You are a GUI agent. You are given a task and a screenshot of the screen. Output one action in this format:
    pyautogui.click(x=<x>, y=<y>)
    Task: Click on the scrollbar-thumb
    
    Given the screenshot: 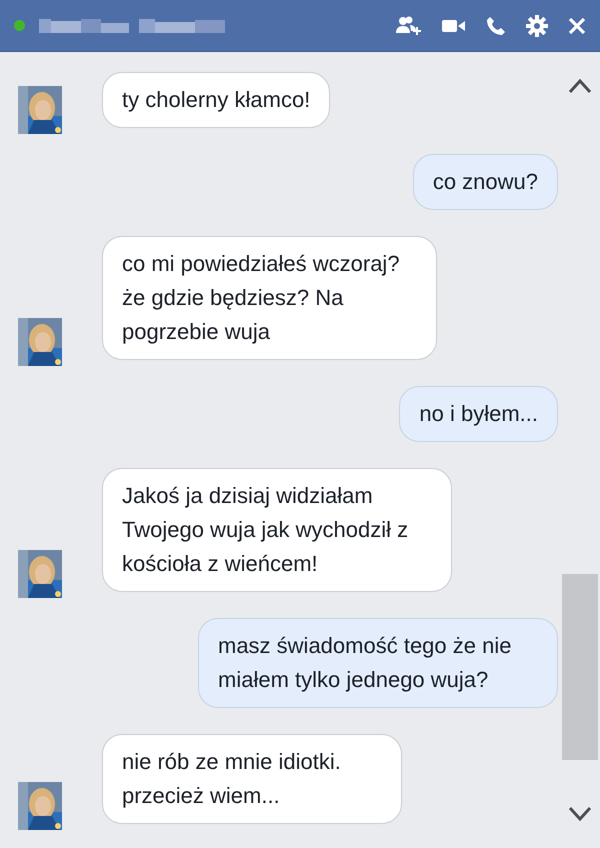 What is the action you would take?
    pyautogui.click(x=580, y=667)
    